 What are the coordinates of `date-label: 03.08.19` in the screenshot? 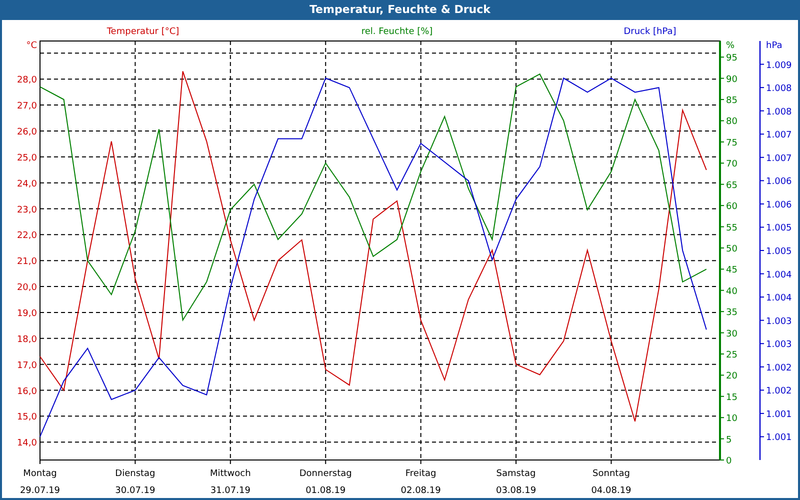 It's located at (516, 491).